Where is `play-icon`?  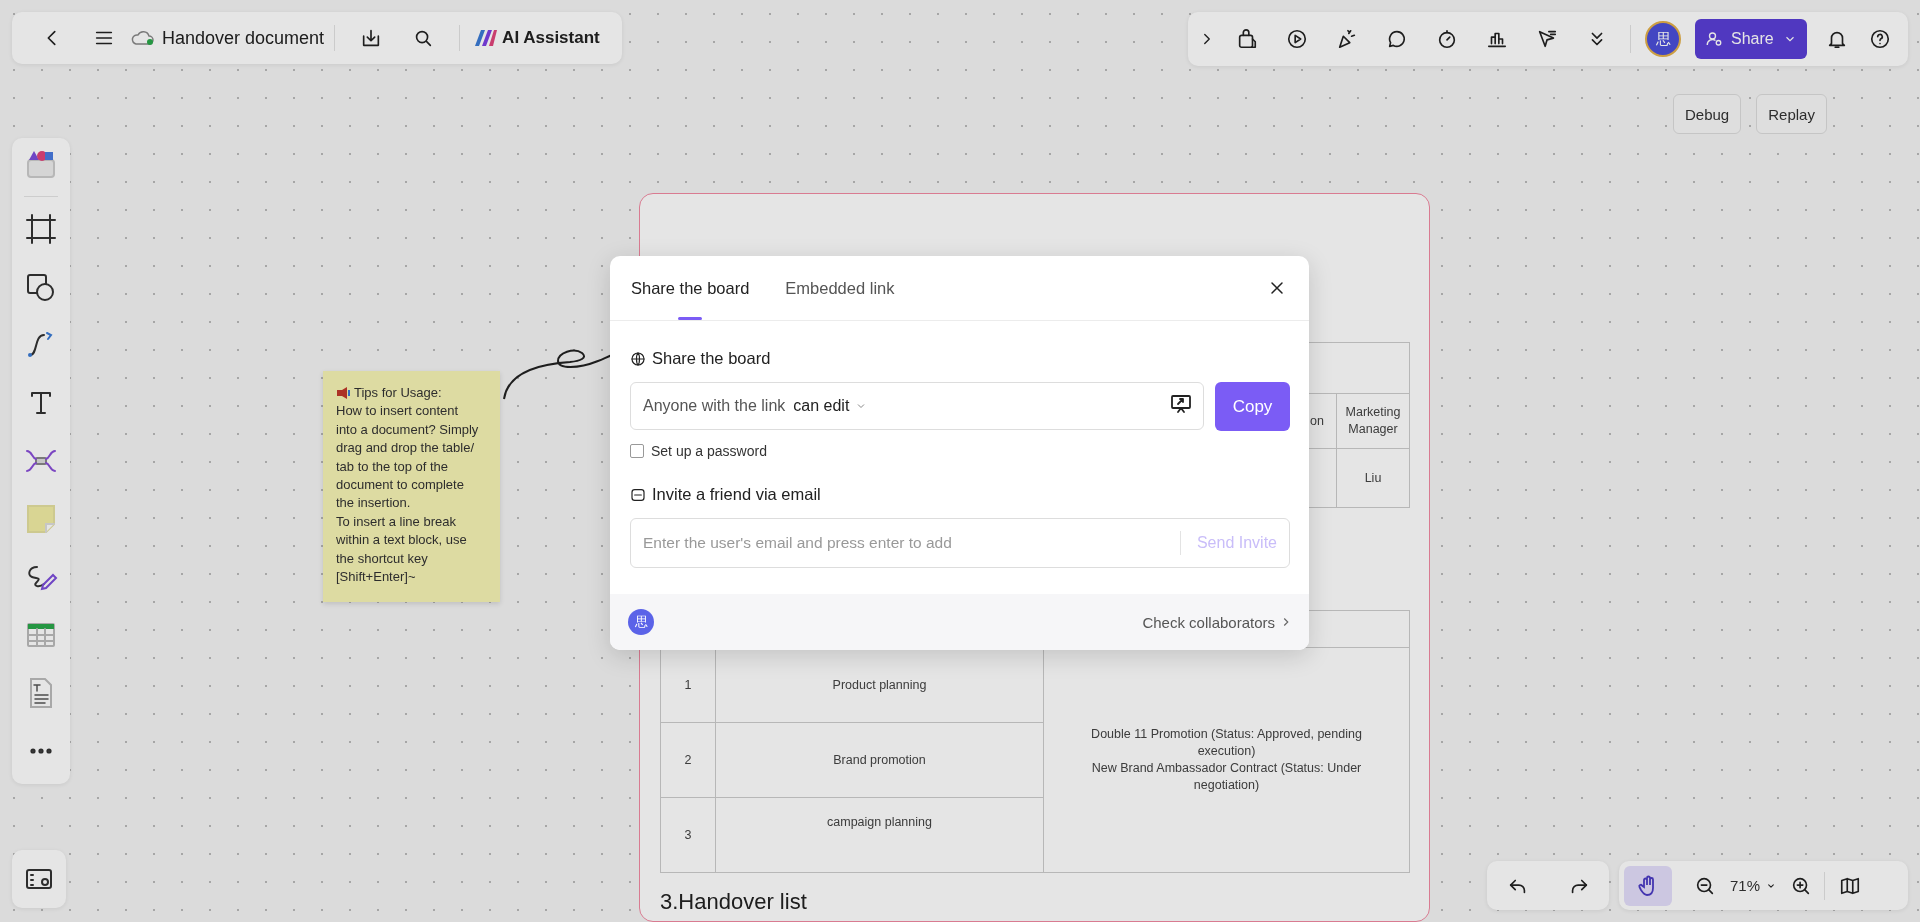 play-icon is located at coordinates (1297, 39).